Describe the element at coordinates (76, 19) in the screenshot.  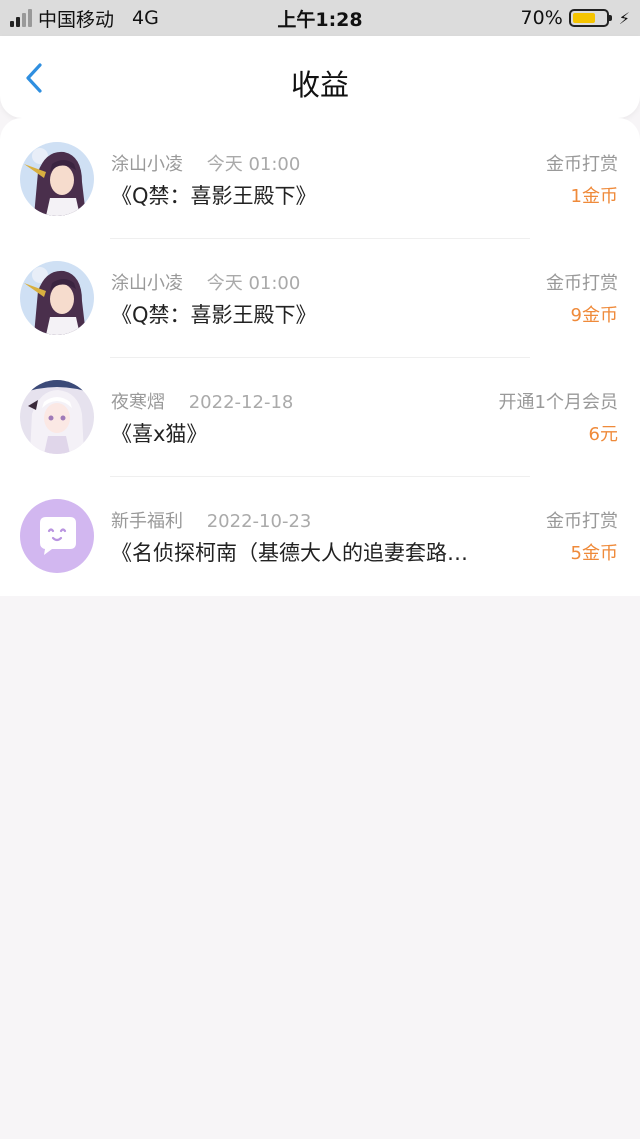
I see `carrier-label: 中国移动` at that location.